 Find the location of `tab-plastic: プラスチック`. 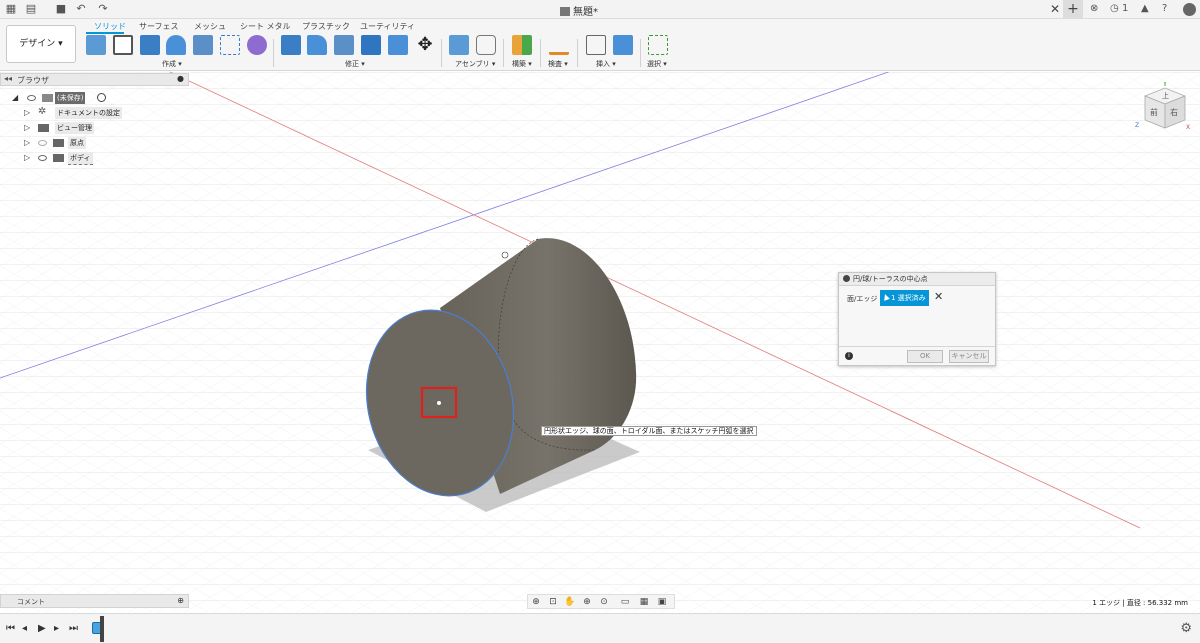

tab-plastic: プラスチック is located at coordinates (326, 26).